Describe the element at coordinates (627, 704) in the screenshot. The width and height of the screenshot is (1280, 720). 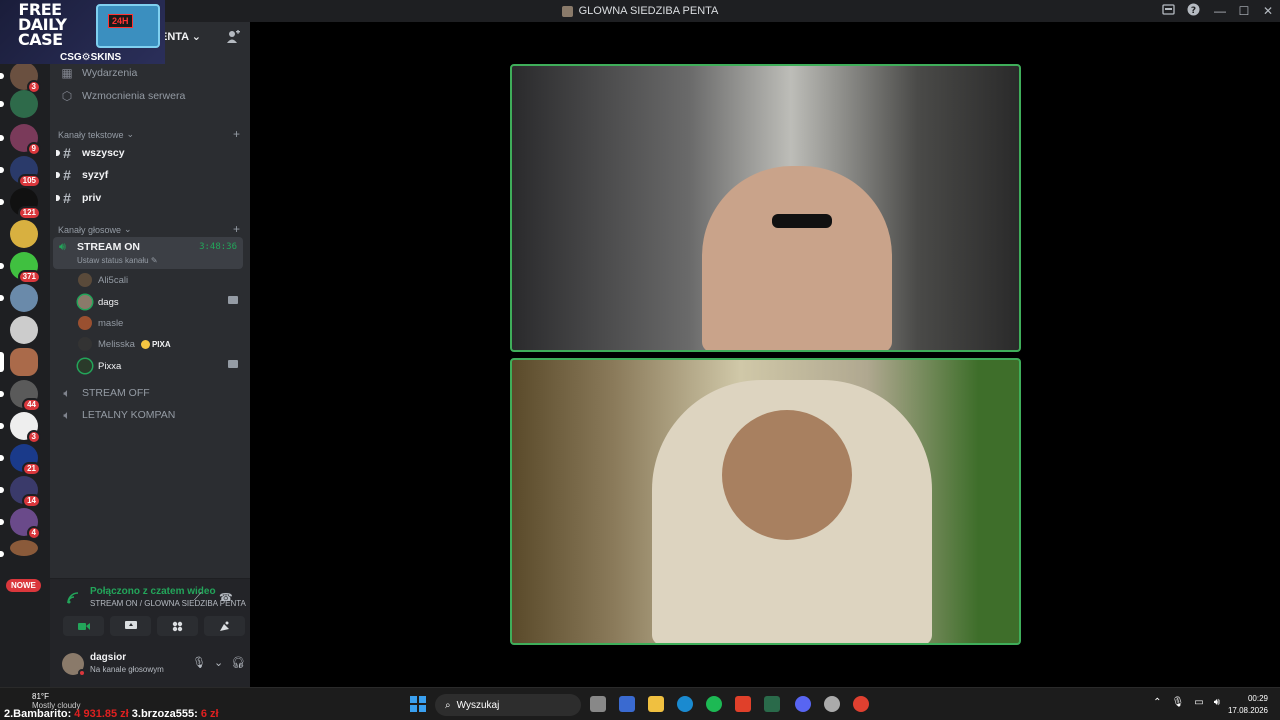
I see `store-icon` at that location.